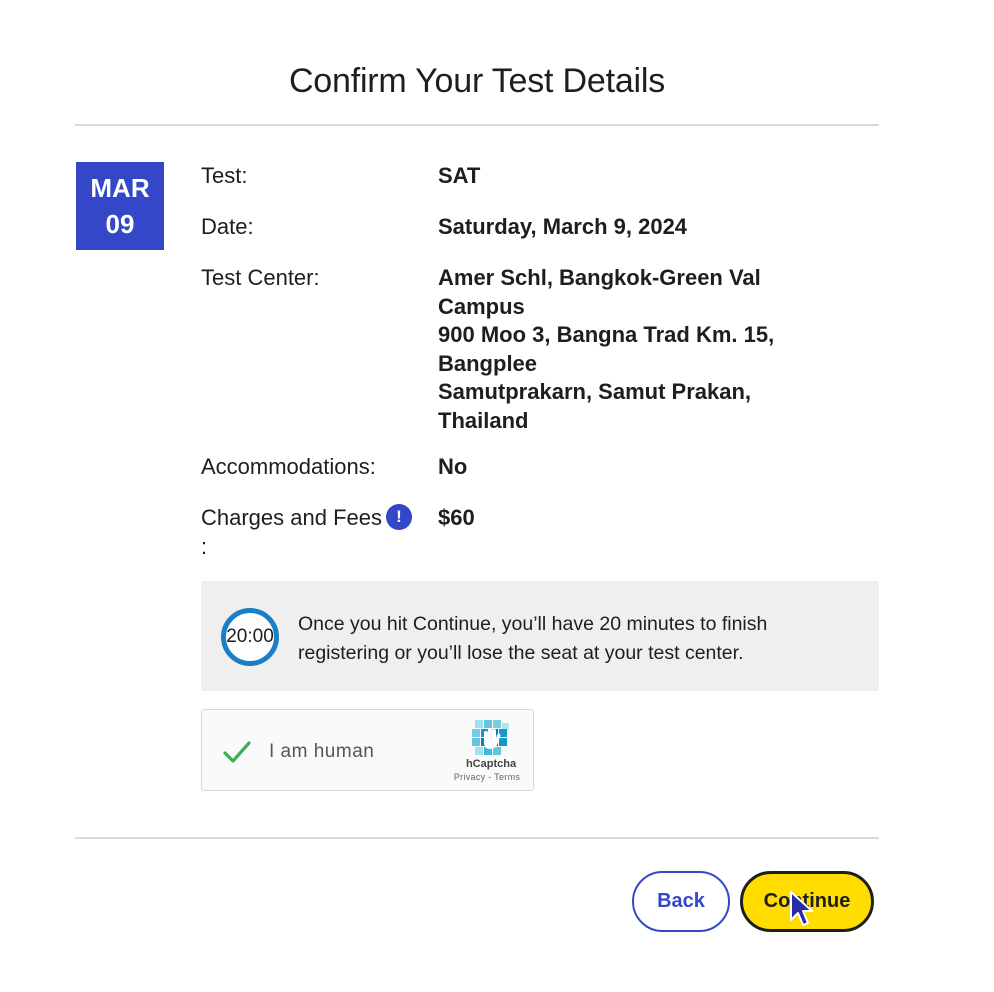 Image resolution: width=994 pixels, height=992 pixels. I want to click on timer-value: 20:00, so click(250, 636).